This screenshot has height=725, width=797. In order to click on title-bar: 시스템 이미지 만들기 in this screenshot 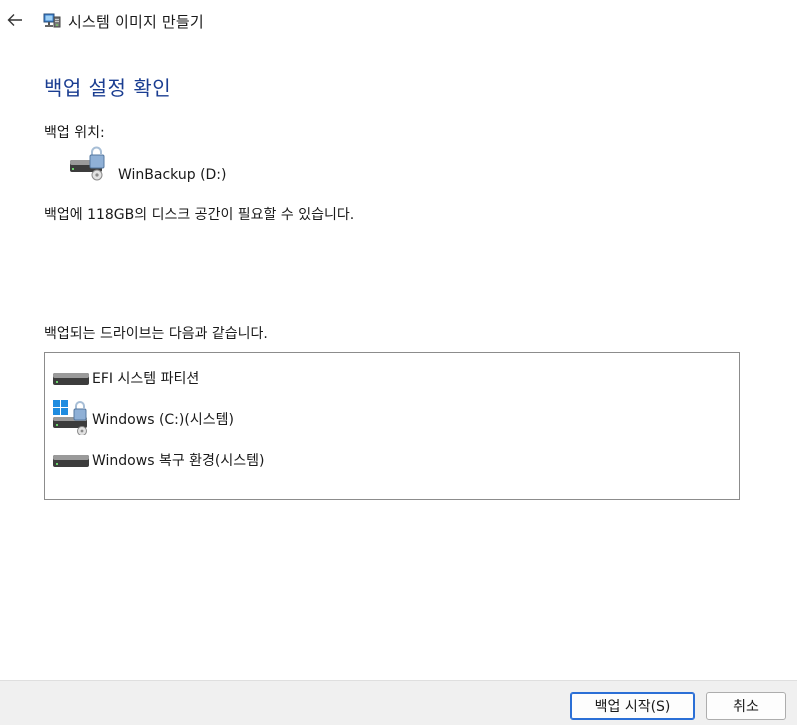, I will do `click(398, 20)`.